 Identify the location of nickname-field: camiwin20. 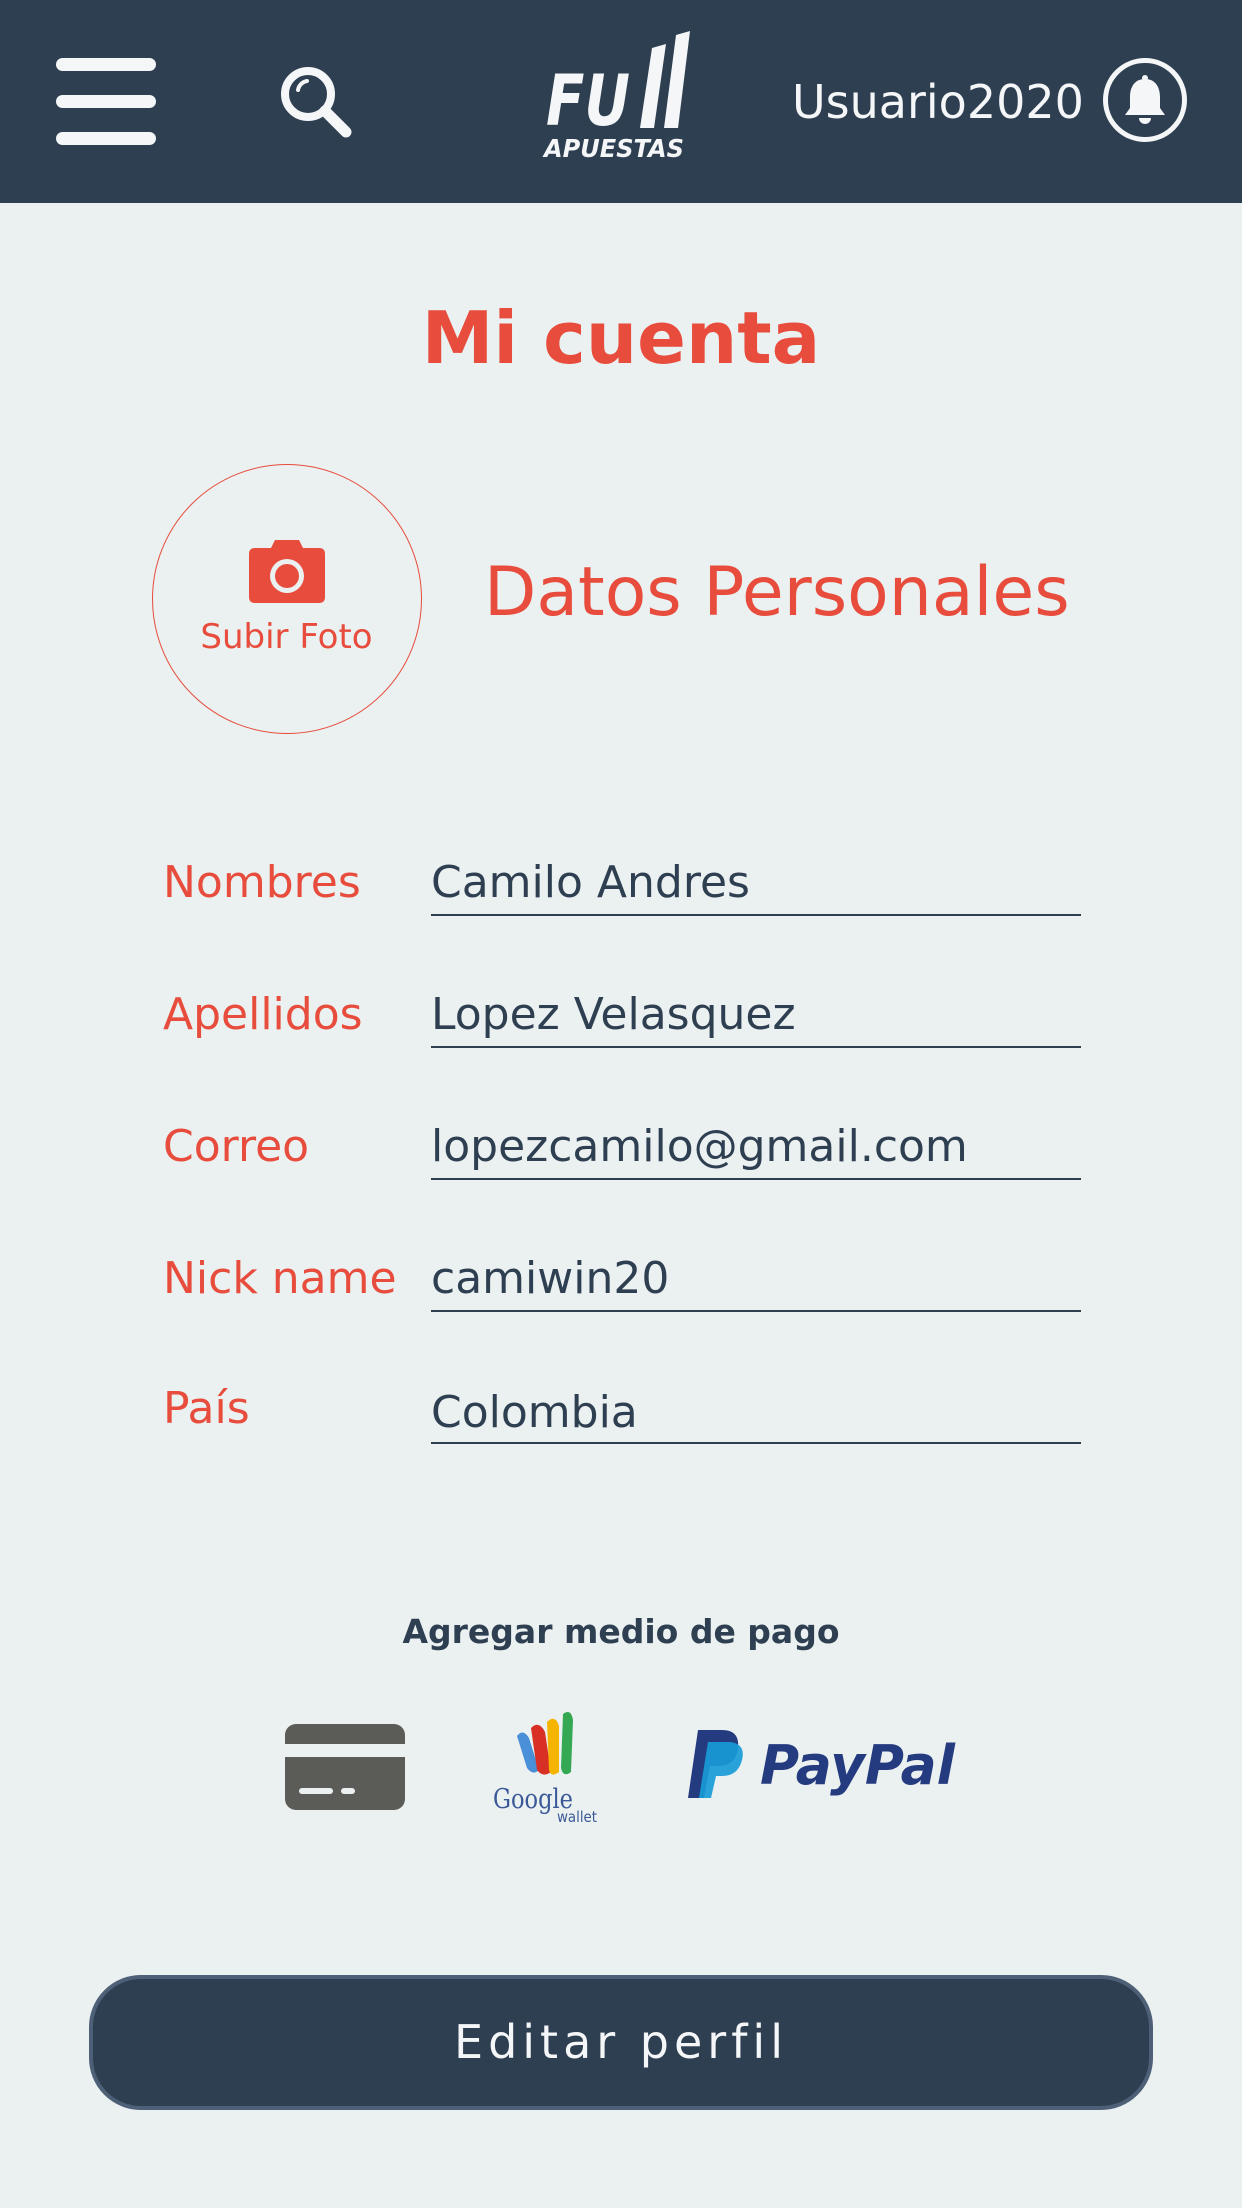
(756, 1279).